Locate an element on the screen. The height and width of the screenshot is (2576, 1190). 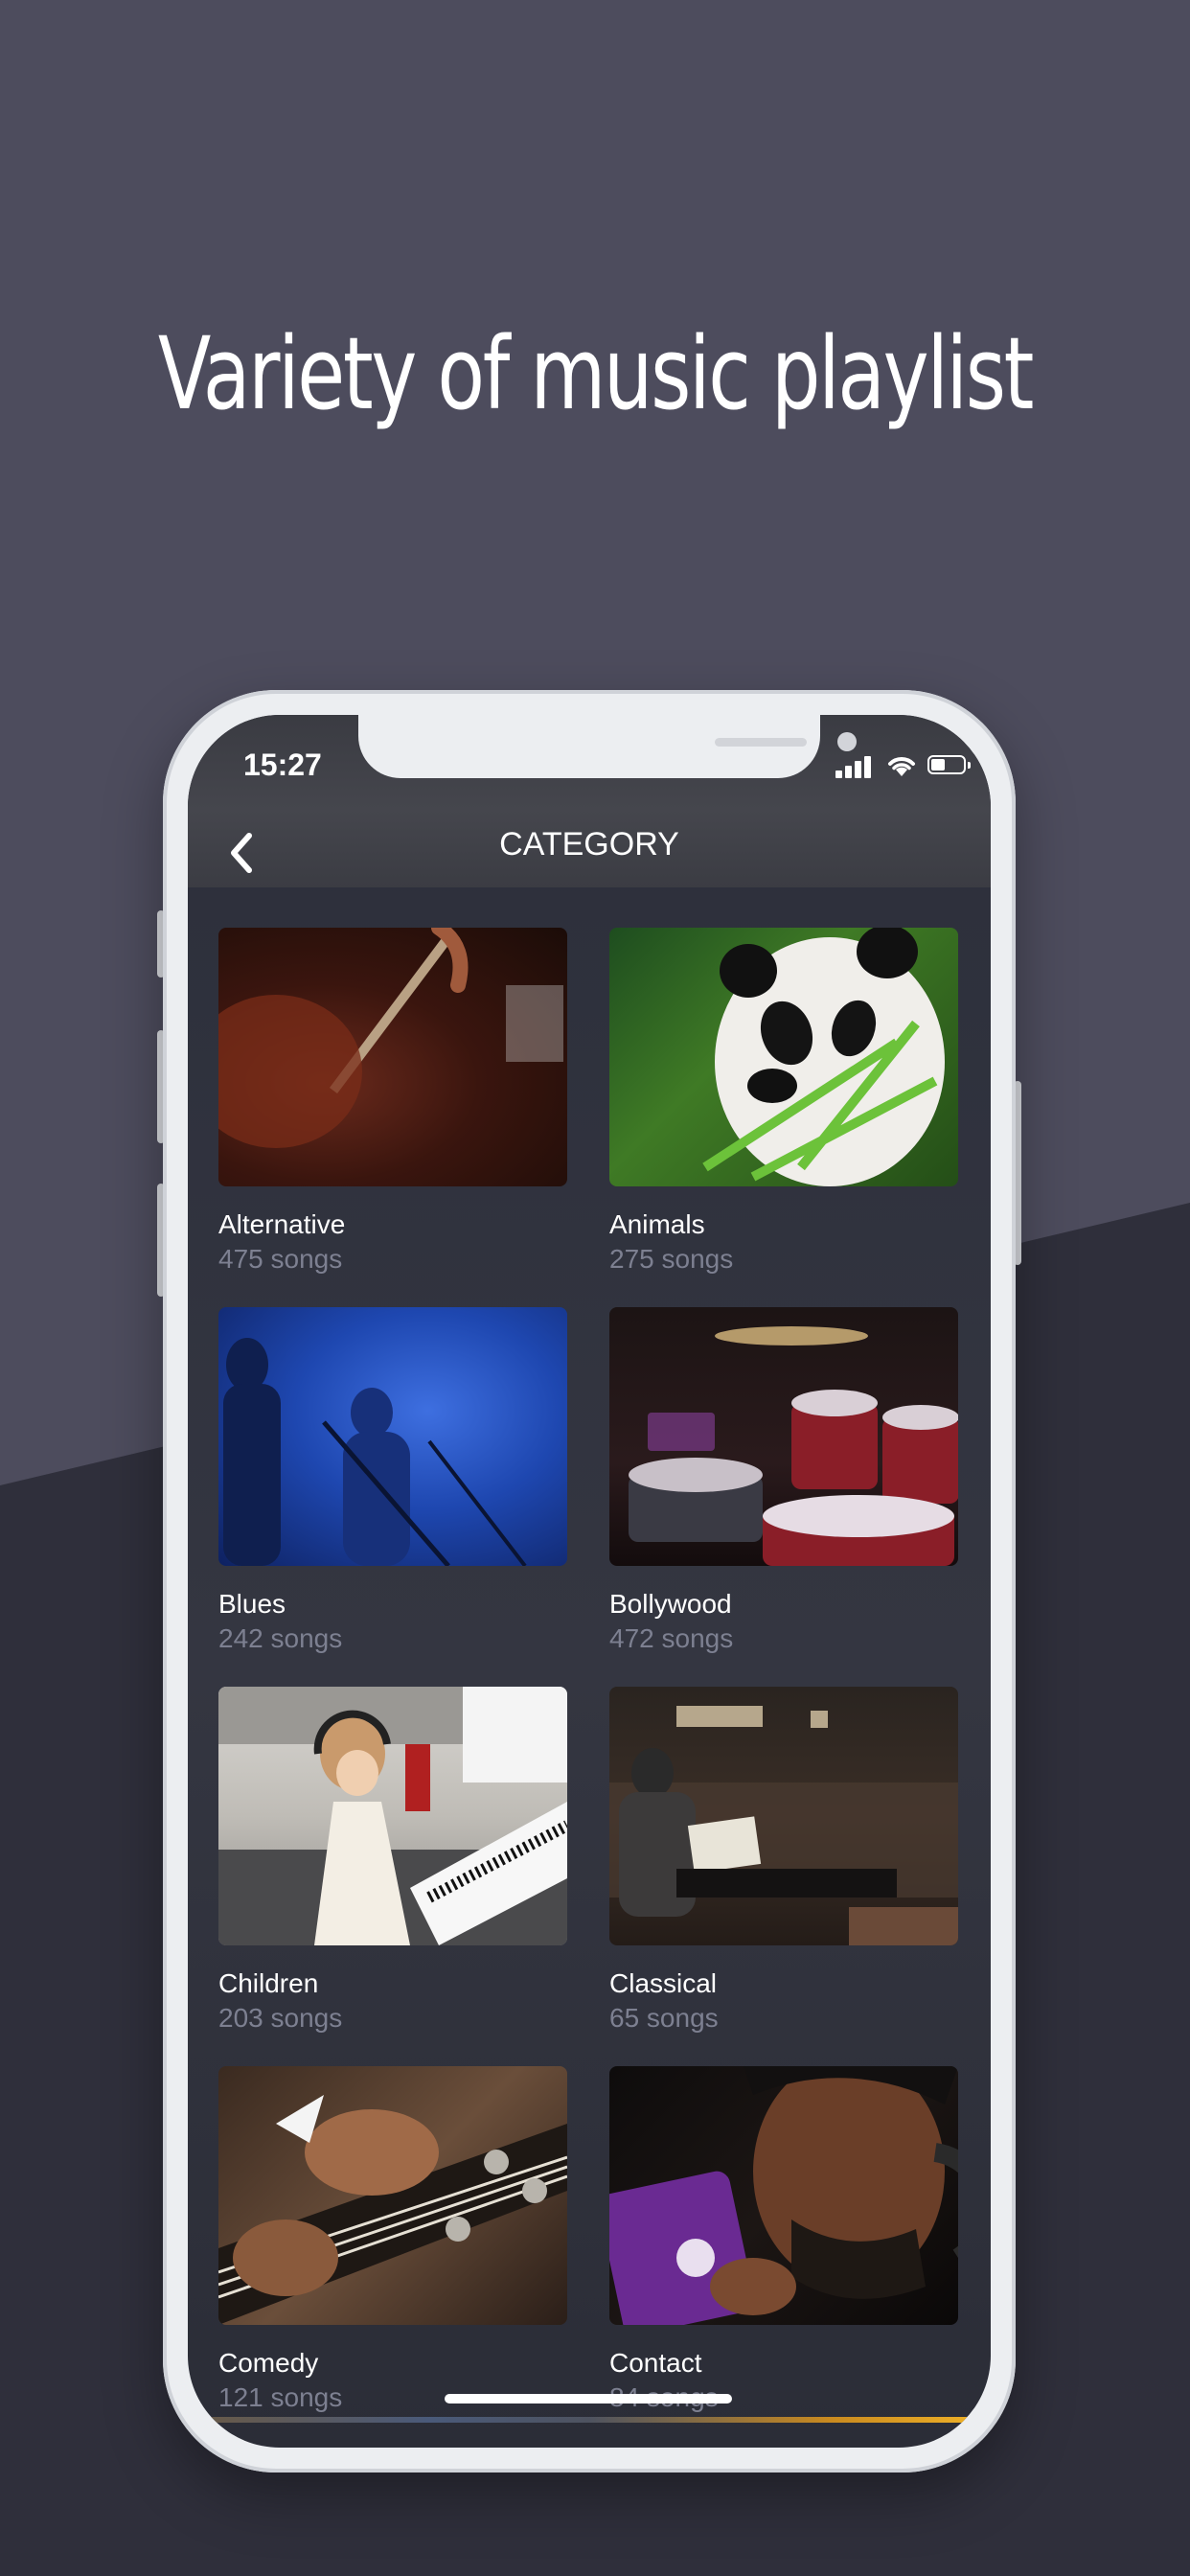
category-song-count: 65 songs is located at coordinates (664, 2018).